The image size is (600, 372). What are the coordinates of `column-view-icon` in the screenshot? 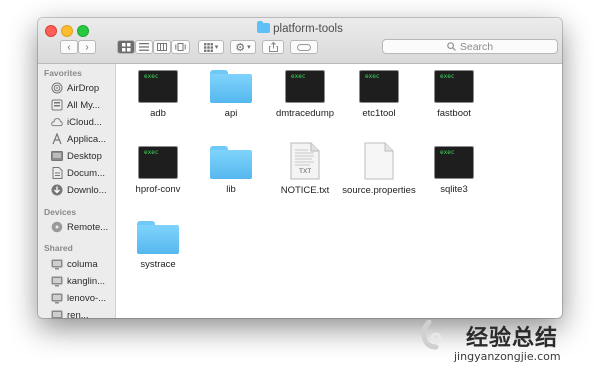 It's located at (162, 47).